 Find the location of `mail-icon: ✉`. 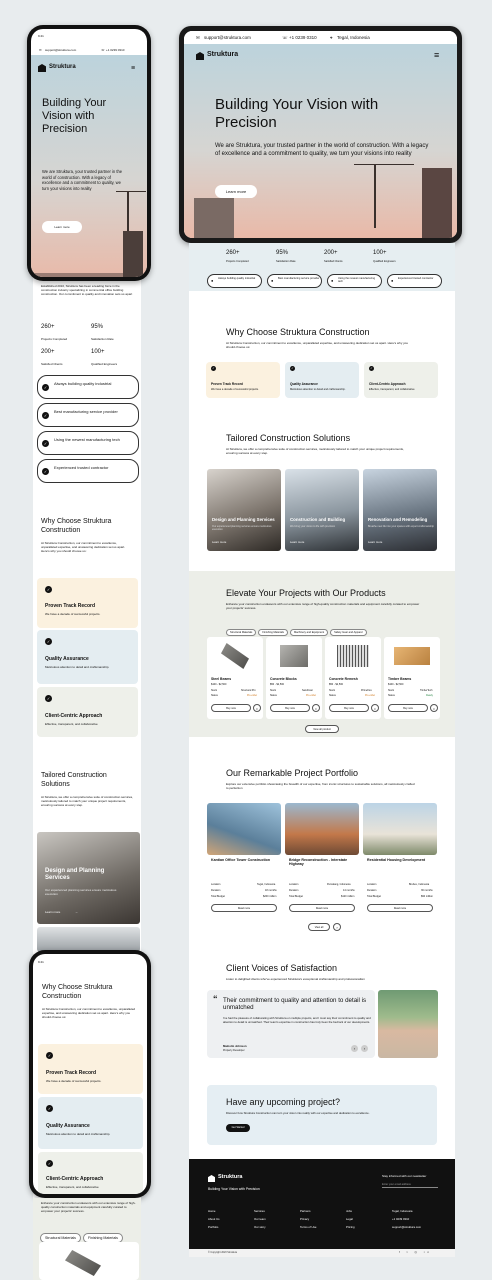

mail-icon: ✉ is located at coordinates (40, 50).